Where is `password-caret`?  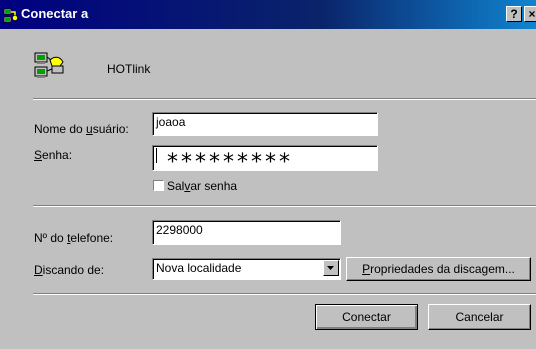
password-caret is located at coordinates (156, 155).